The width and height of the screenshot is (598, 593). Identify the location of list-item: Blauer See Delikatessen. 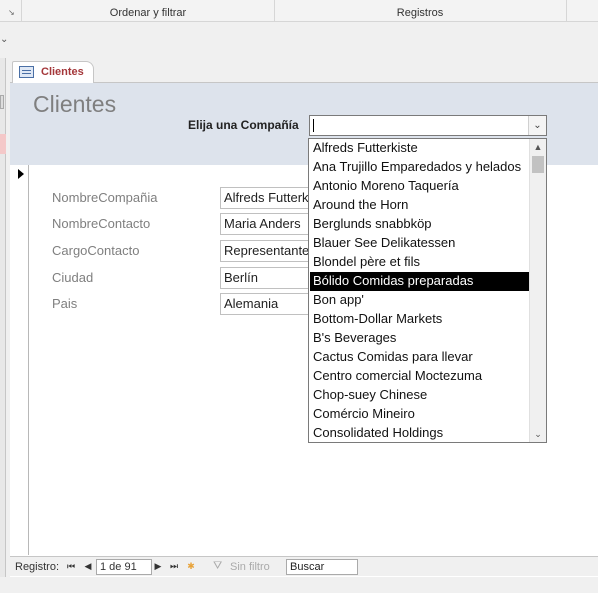
(419, 243).